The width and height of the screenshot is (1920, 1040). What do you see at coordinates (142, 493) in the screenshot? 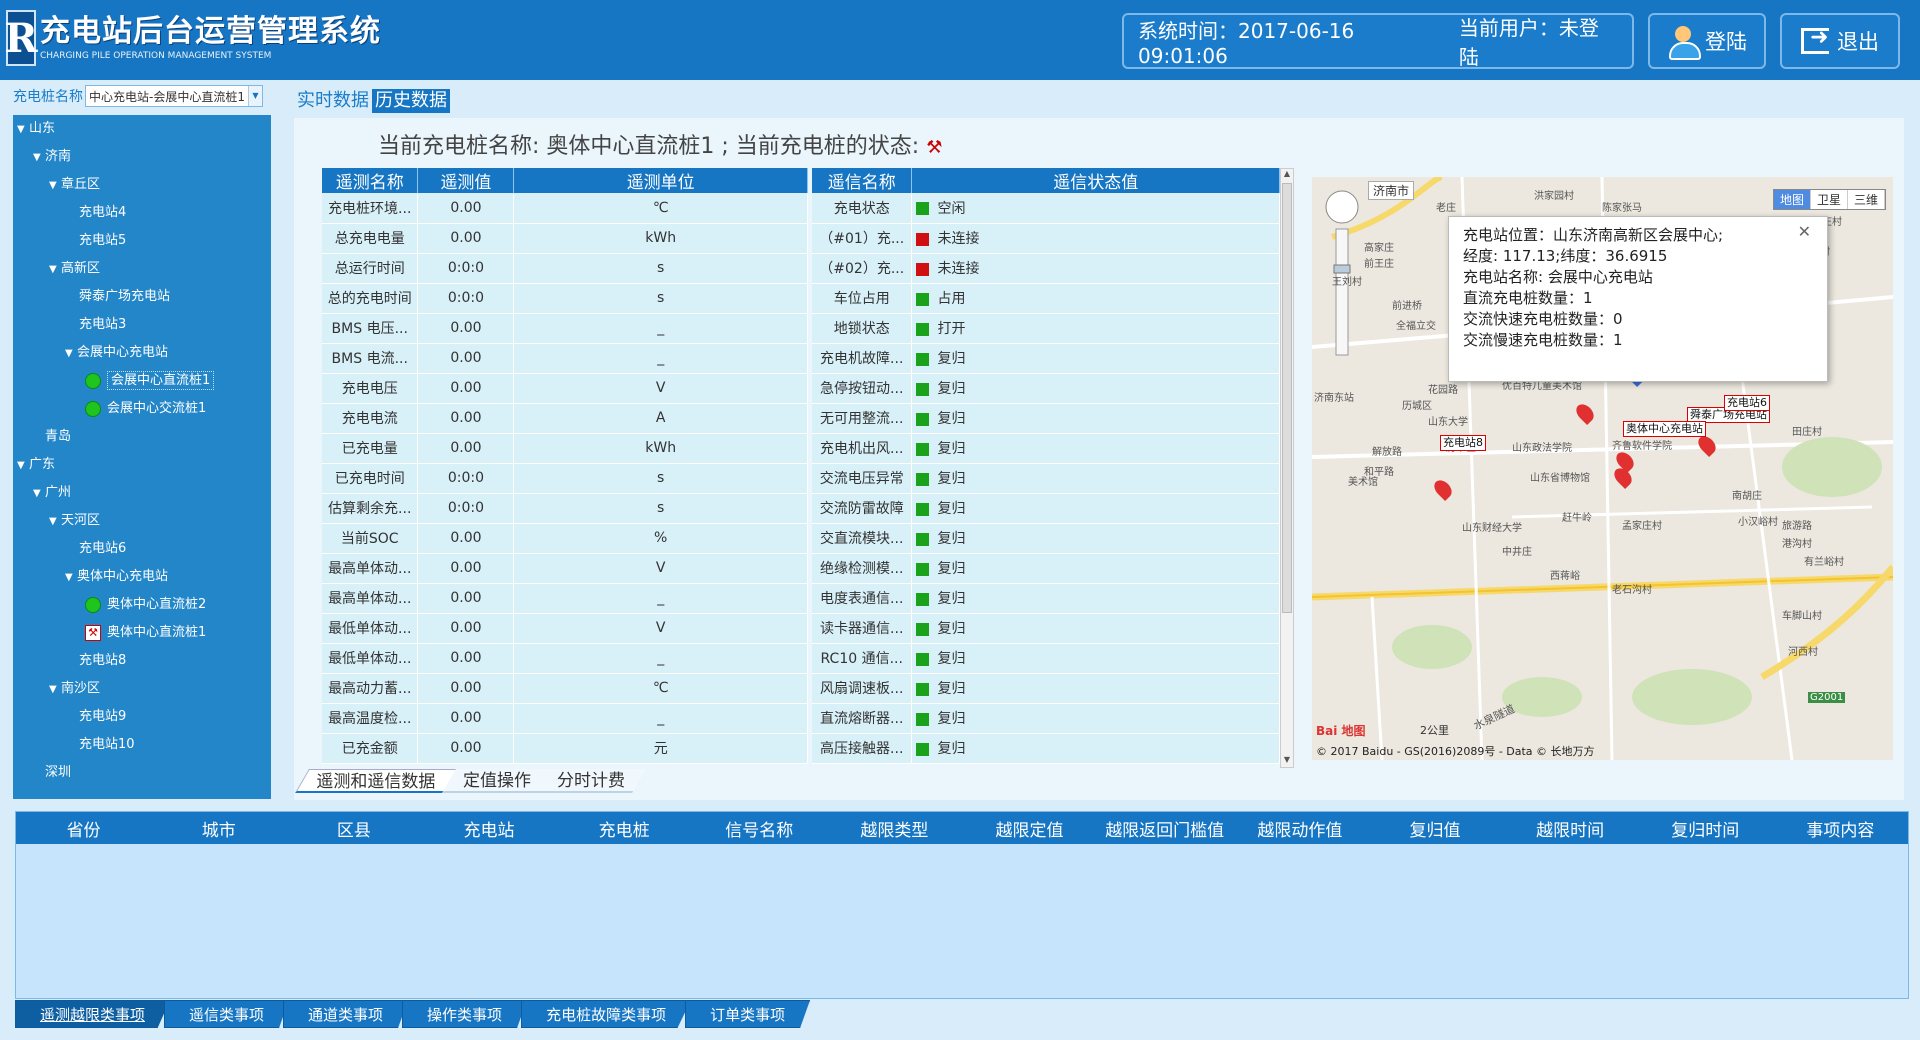
I see `tree-node: ▼ 广州` at bounding box center [142, 493].